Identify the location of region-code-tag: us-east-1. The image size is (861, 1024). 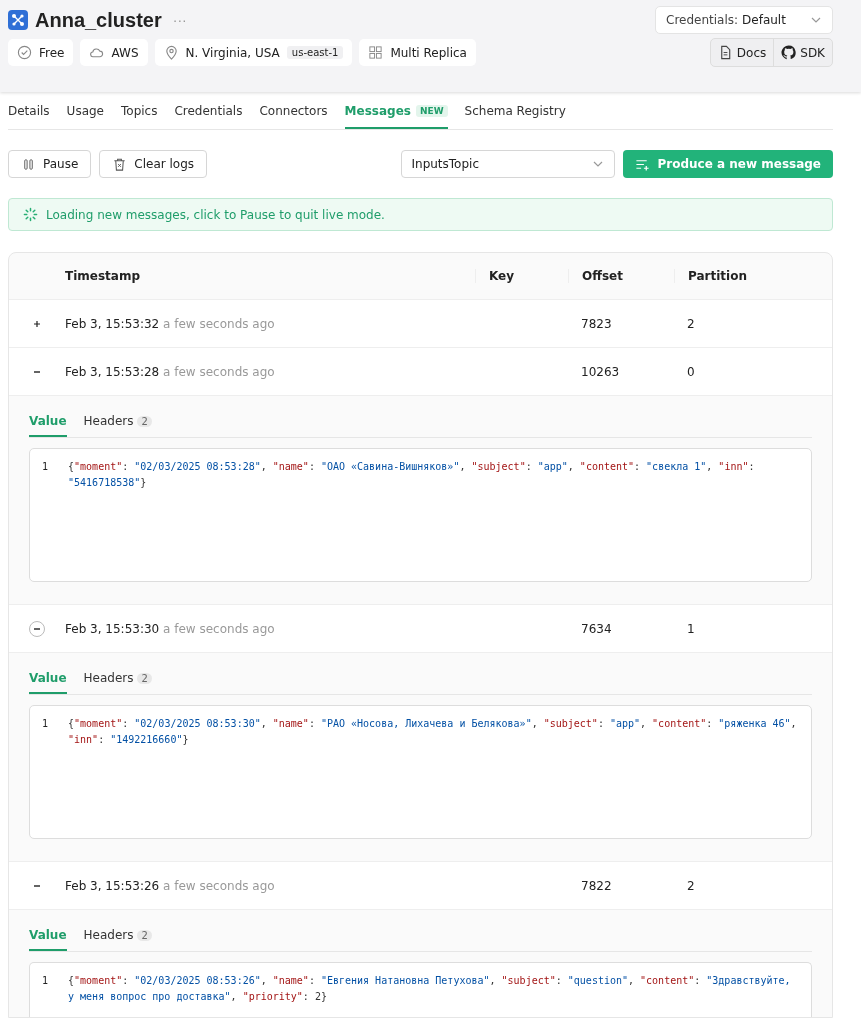
(315, 52).